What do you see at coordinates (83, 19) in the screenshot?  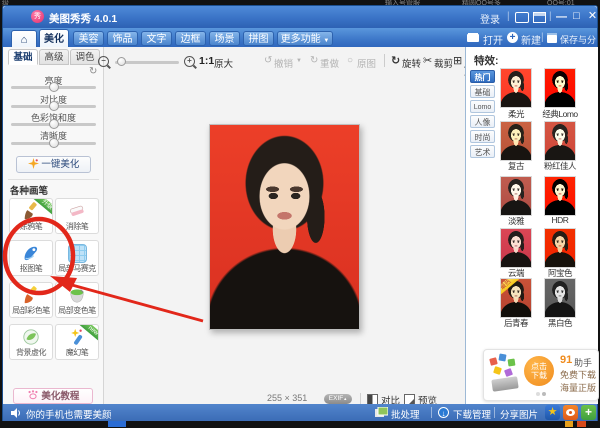 I see `window-title: 美图秀秀 4.0.1` at bounding box center [83, 19].